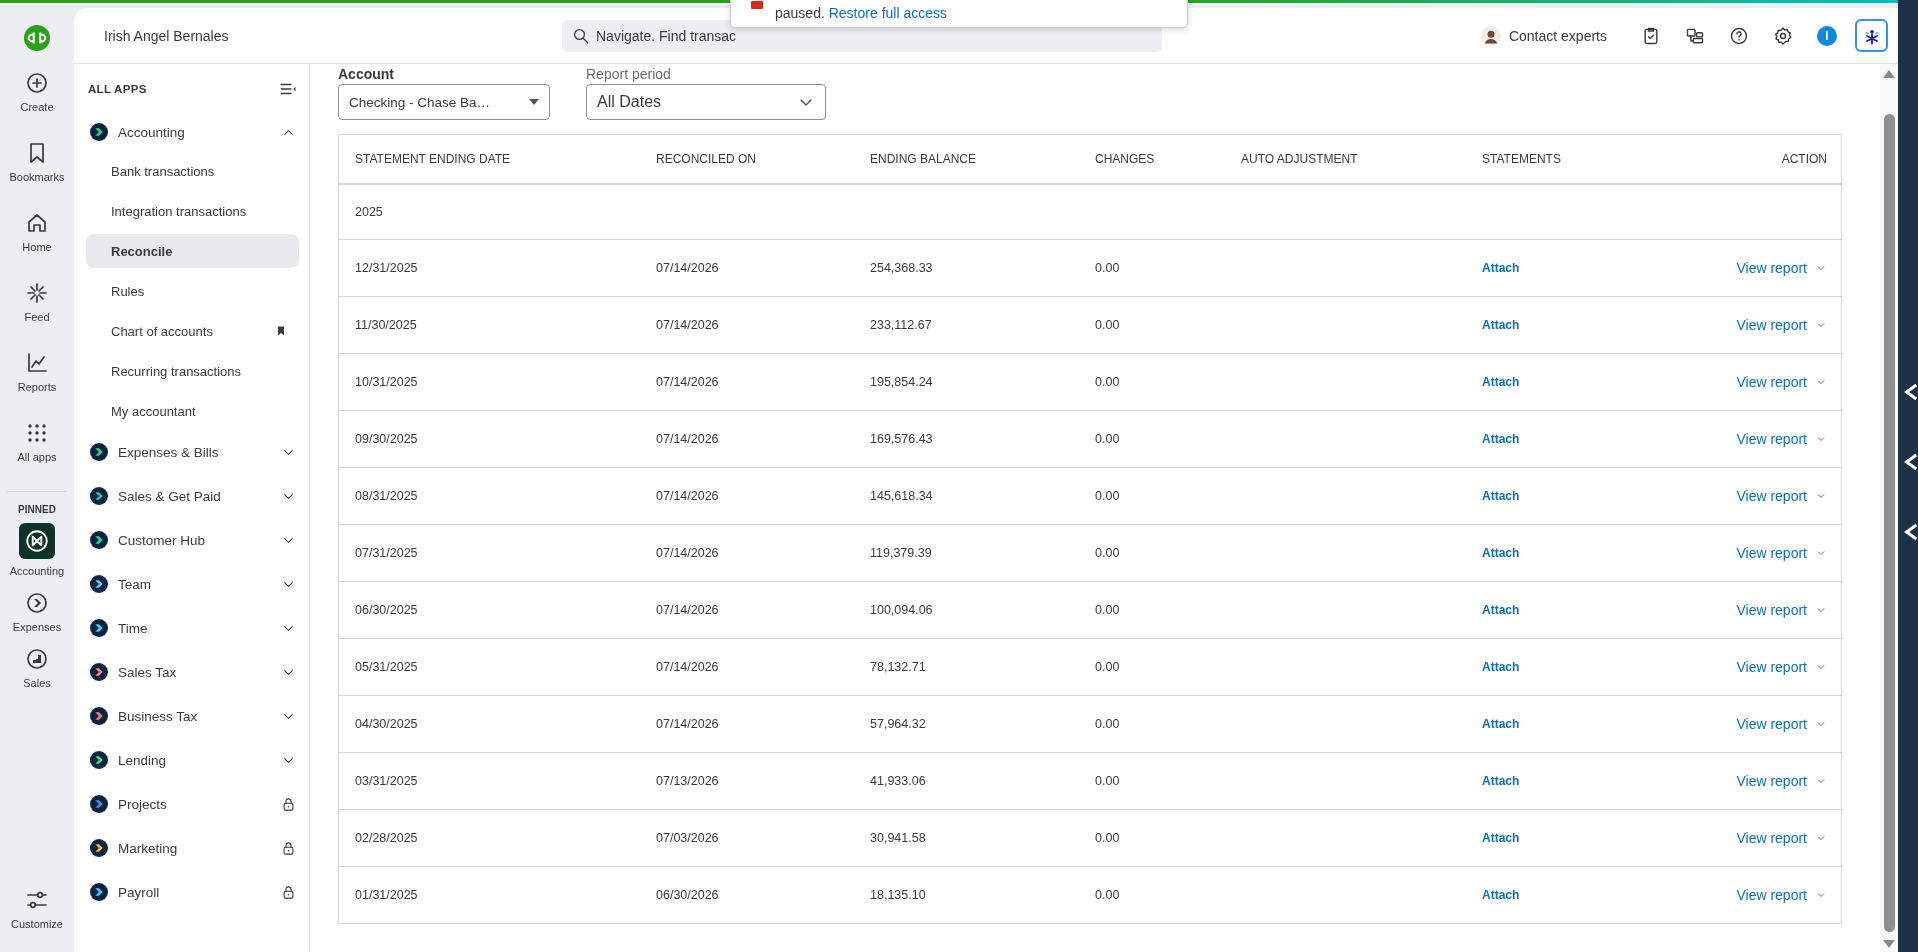 This screenshot has width=1918, height=952. Describe the element at coordinates (898, 895) in the screenshot. I see `table-cell-text: 18,135.10` at that location.